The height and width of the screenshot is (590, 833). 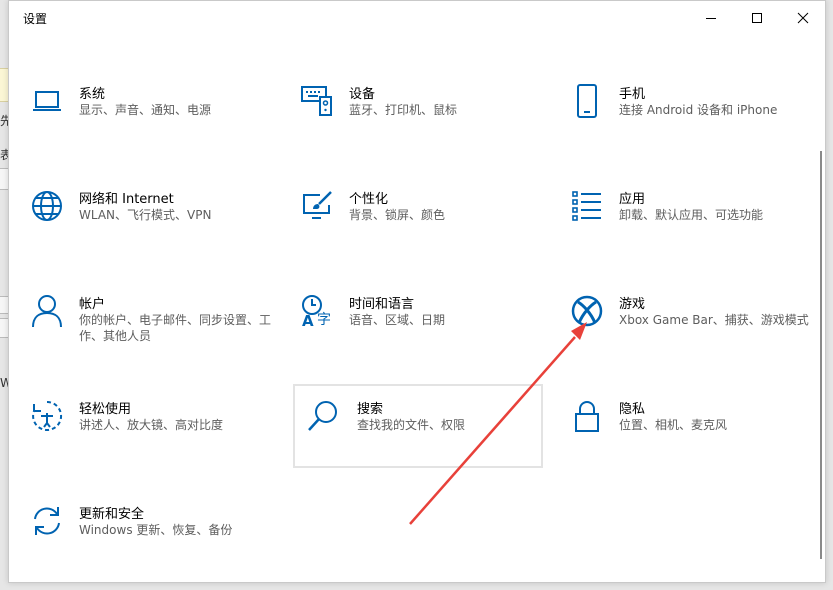 What do you see at coordinates (92, 94) in the screenshot?
I see `category-name: 系统` at bounding box center [92, 94].